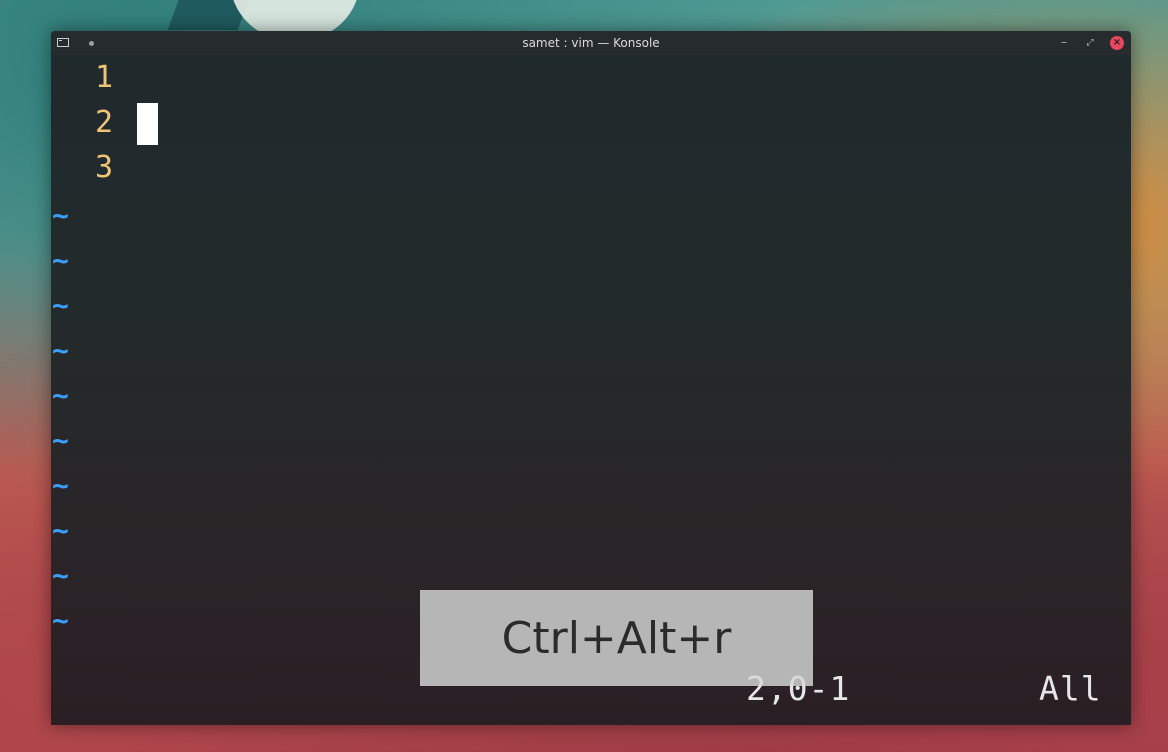 This screenshot has width=1168, height=752. Describe the element at coordinates (147, 124) in the screenshot. I see `text-cursor` at that location.